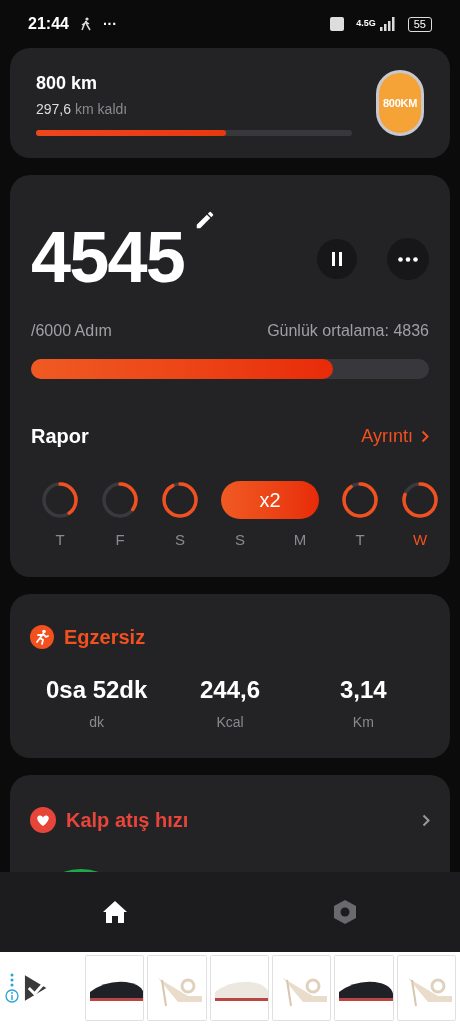 The height and width of the screenshot is (1024, 460). I want to click on stat-value: 244,6, so click(229, 690).